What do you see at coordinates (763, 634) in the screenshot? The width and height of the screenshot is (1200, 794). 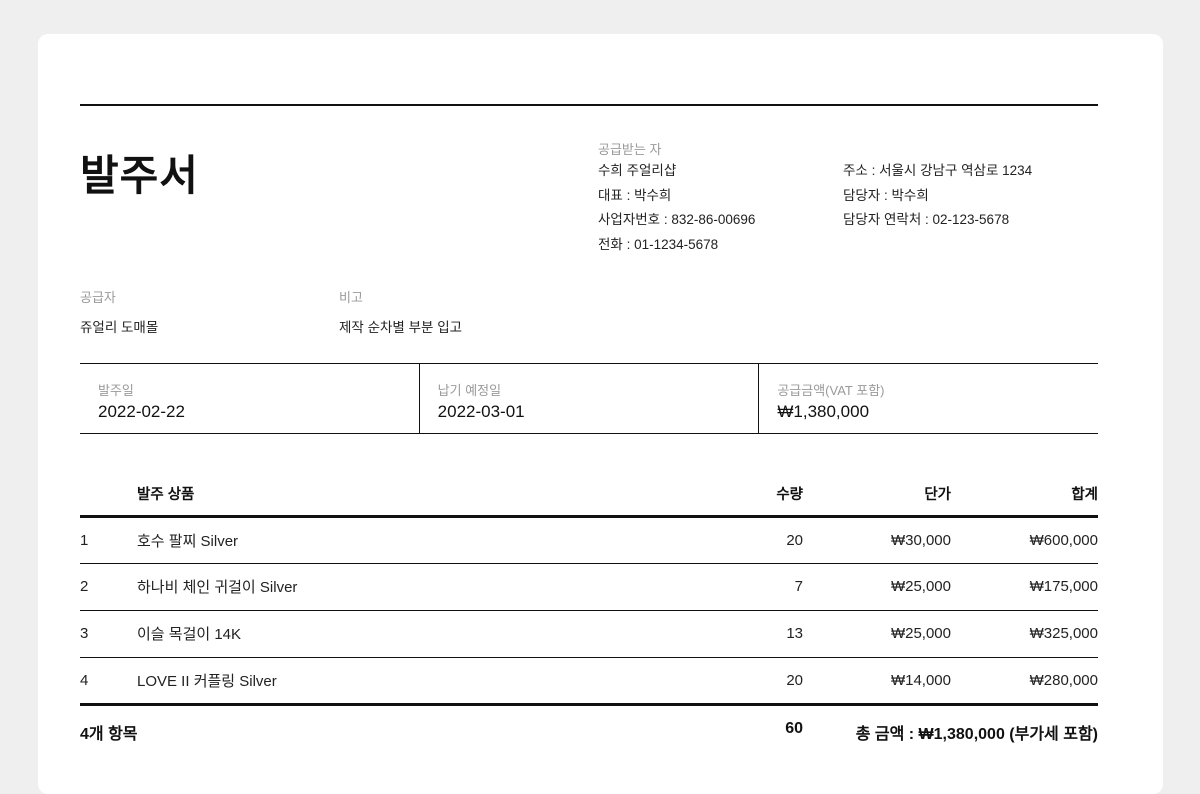 I see `row-quantity: 13` at bounding box center [763, 634].